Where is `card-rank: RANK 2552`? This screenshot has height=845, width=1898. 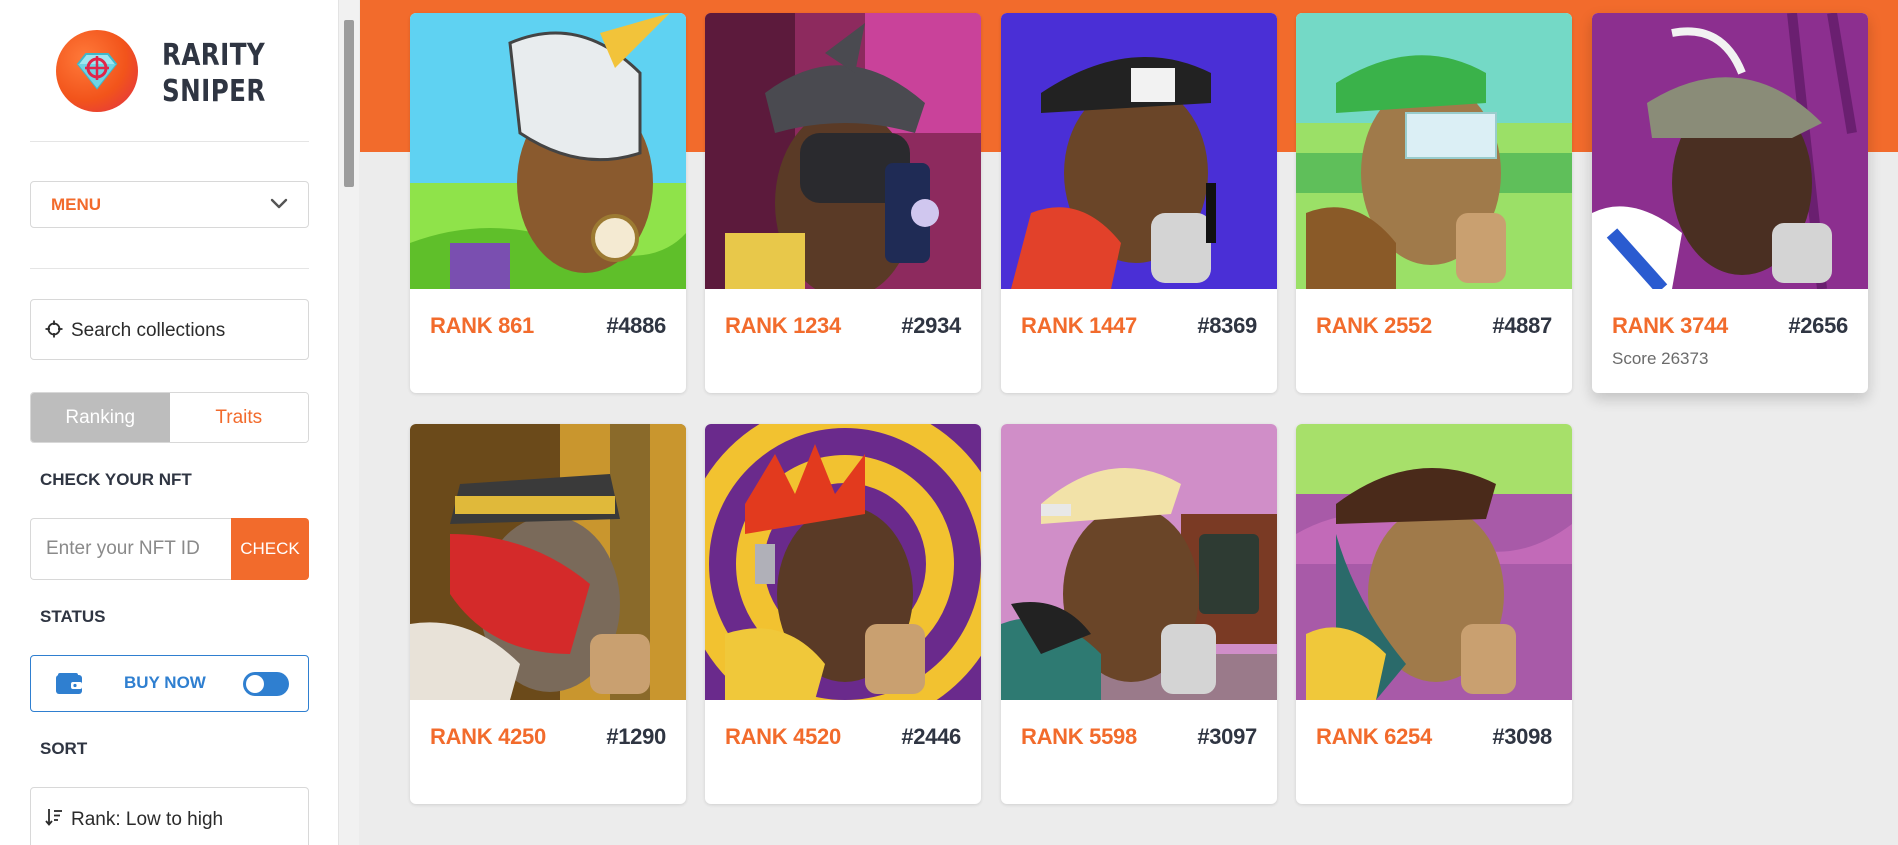 card-rank: RANK 2552 is located at coordinates (1374, 325).